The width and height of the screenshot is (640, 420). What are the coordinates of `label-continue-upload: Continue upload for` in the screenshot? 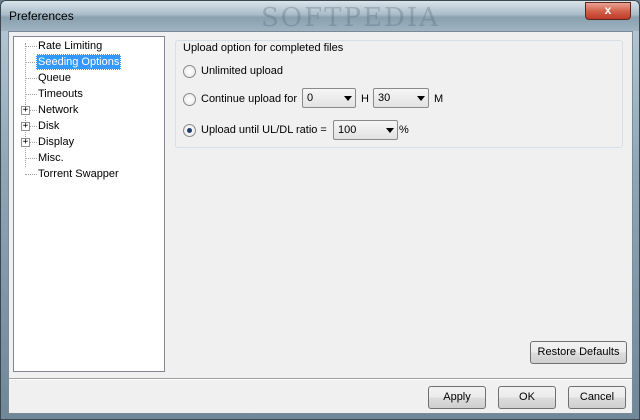 It's located at (249, 99).